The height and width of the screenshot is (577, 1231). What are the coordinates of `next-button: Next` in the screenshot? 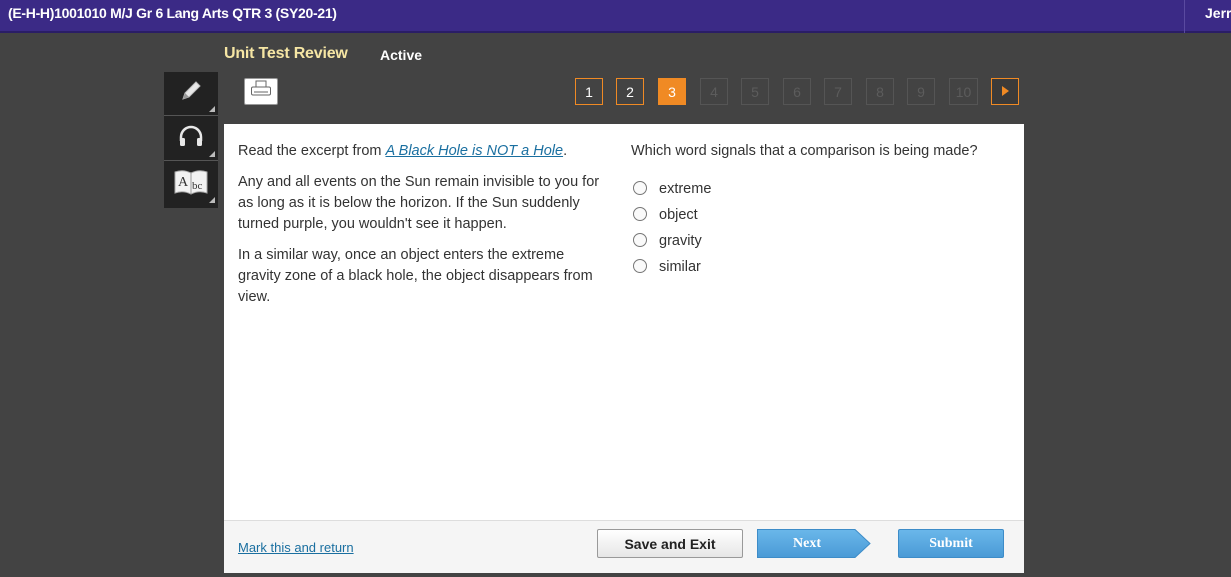 It's located at (814, 543).